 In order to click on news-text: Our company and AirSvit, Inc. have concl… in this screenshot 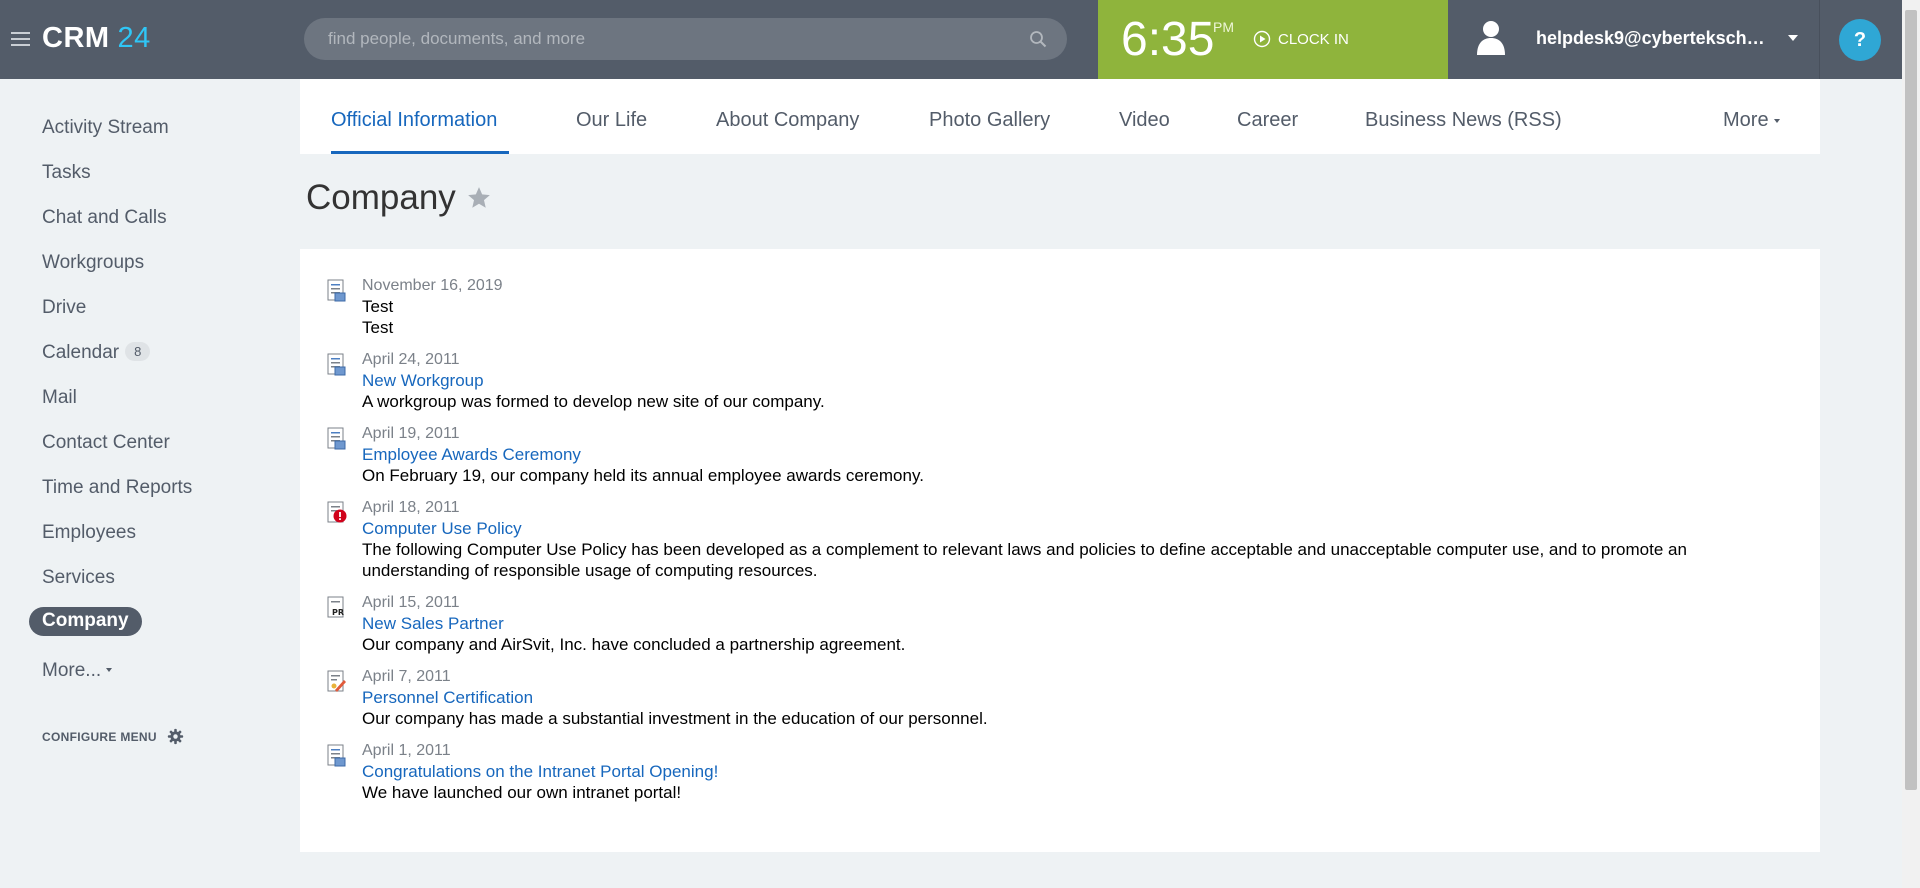, I will do `click(634, 644)`.